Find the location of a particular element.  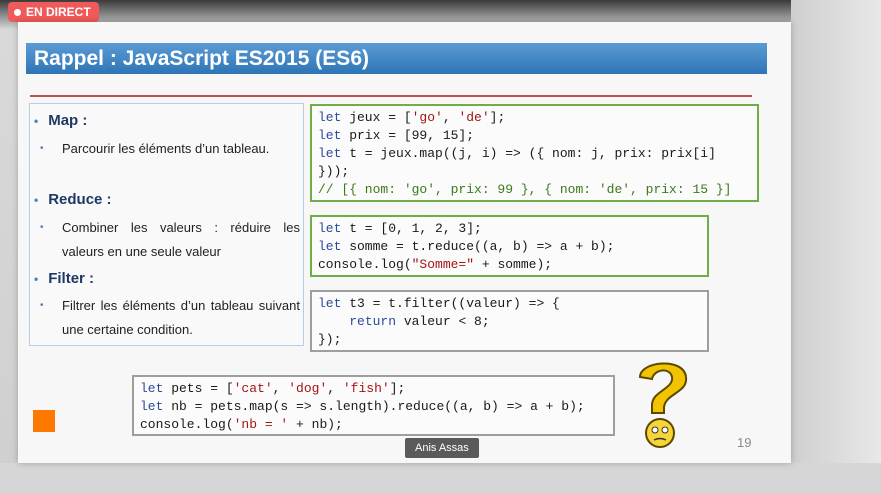

code-line: let t = [0, 1, 2, 3]; is located at coordinates (400, 228).